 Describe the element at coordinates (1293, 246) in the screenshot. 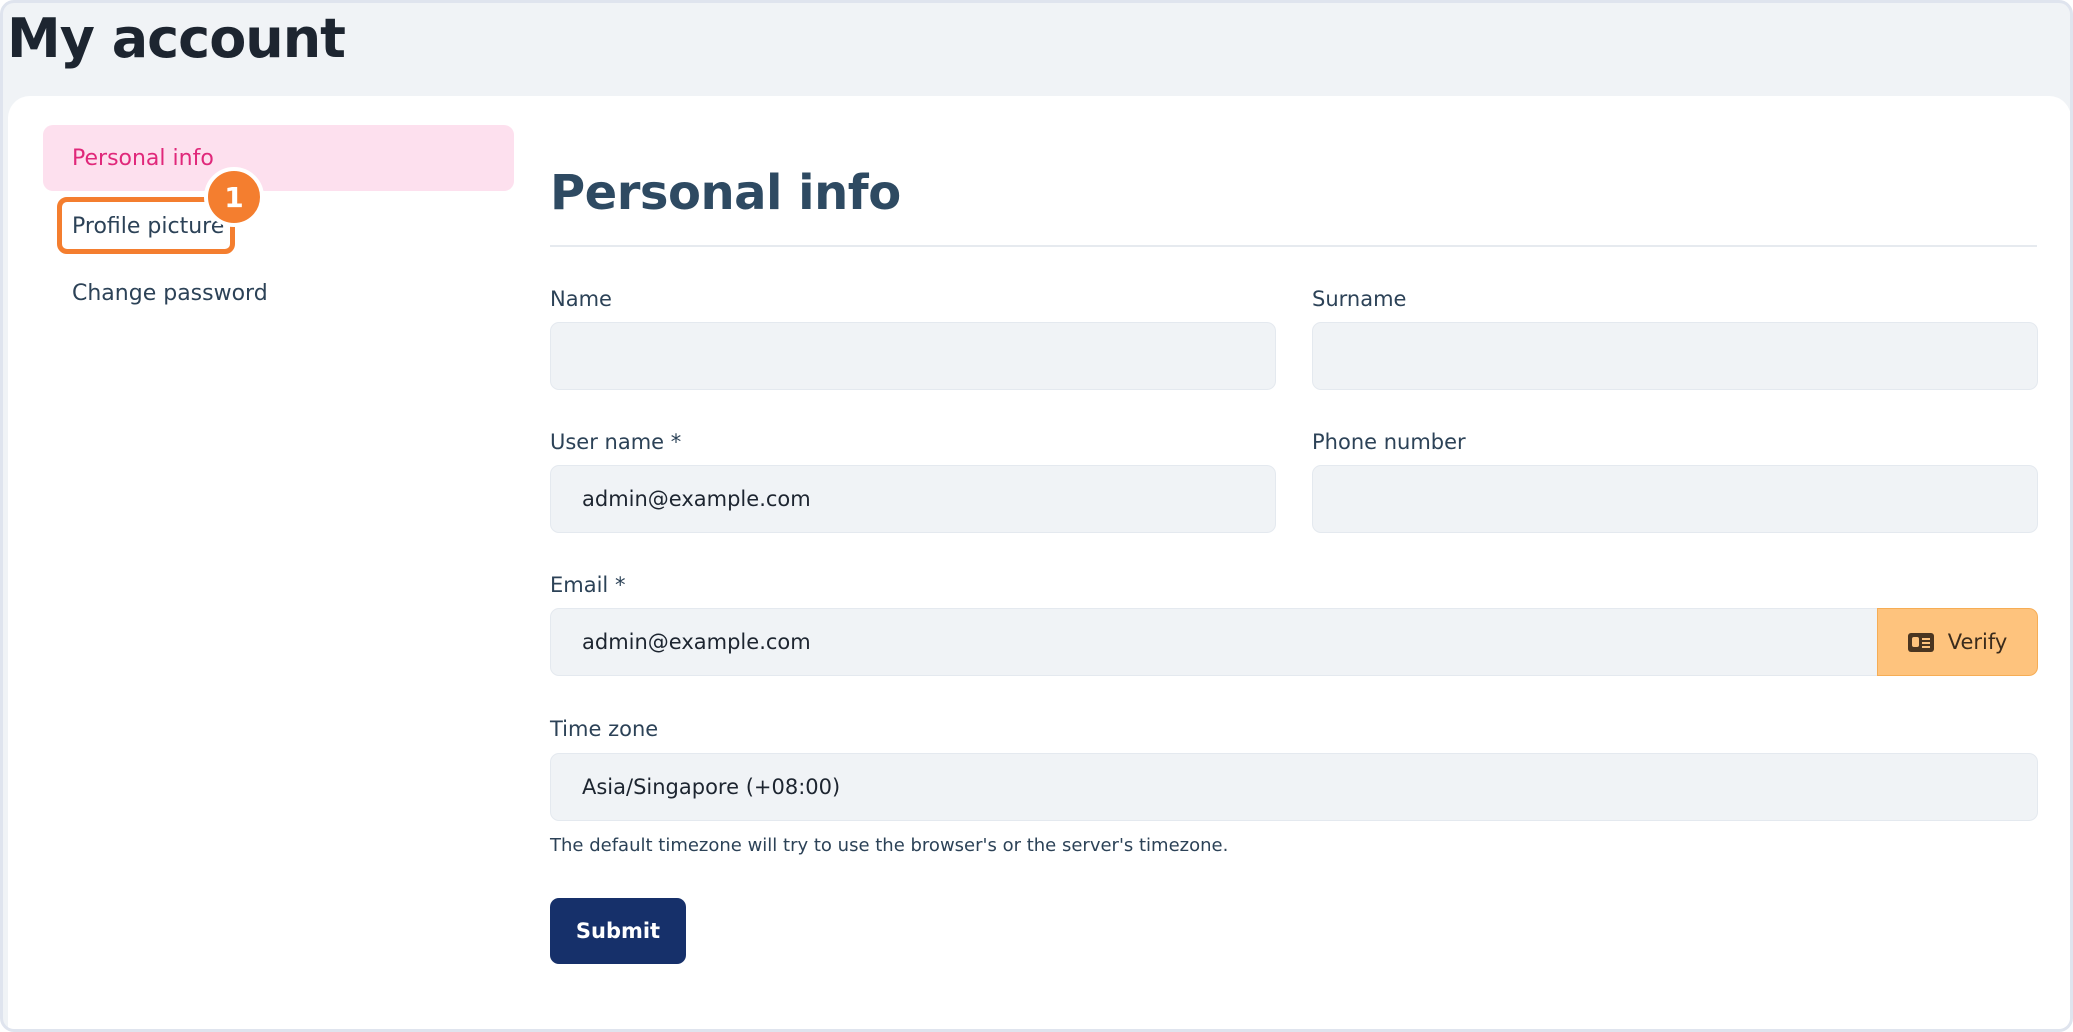

I see `section-divider` at that location.